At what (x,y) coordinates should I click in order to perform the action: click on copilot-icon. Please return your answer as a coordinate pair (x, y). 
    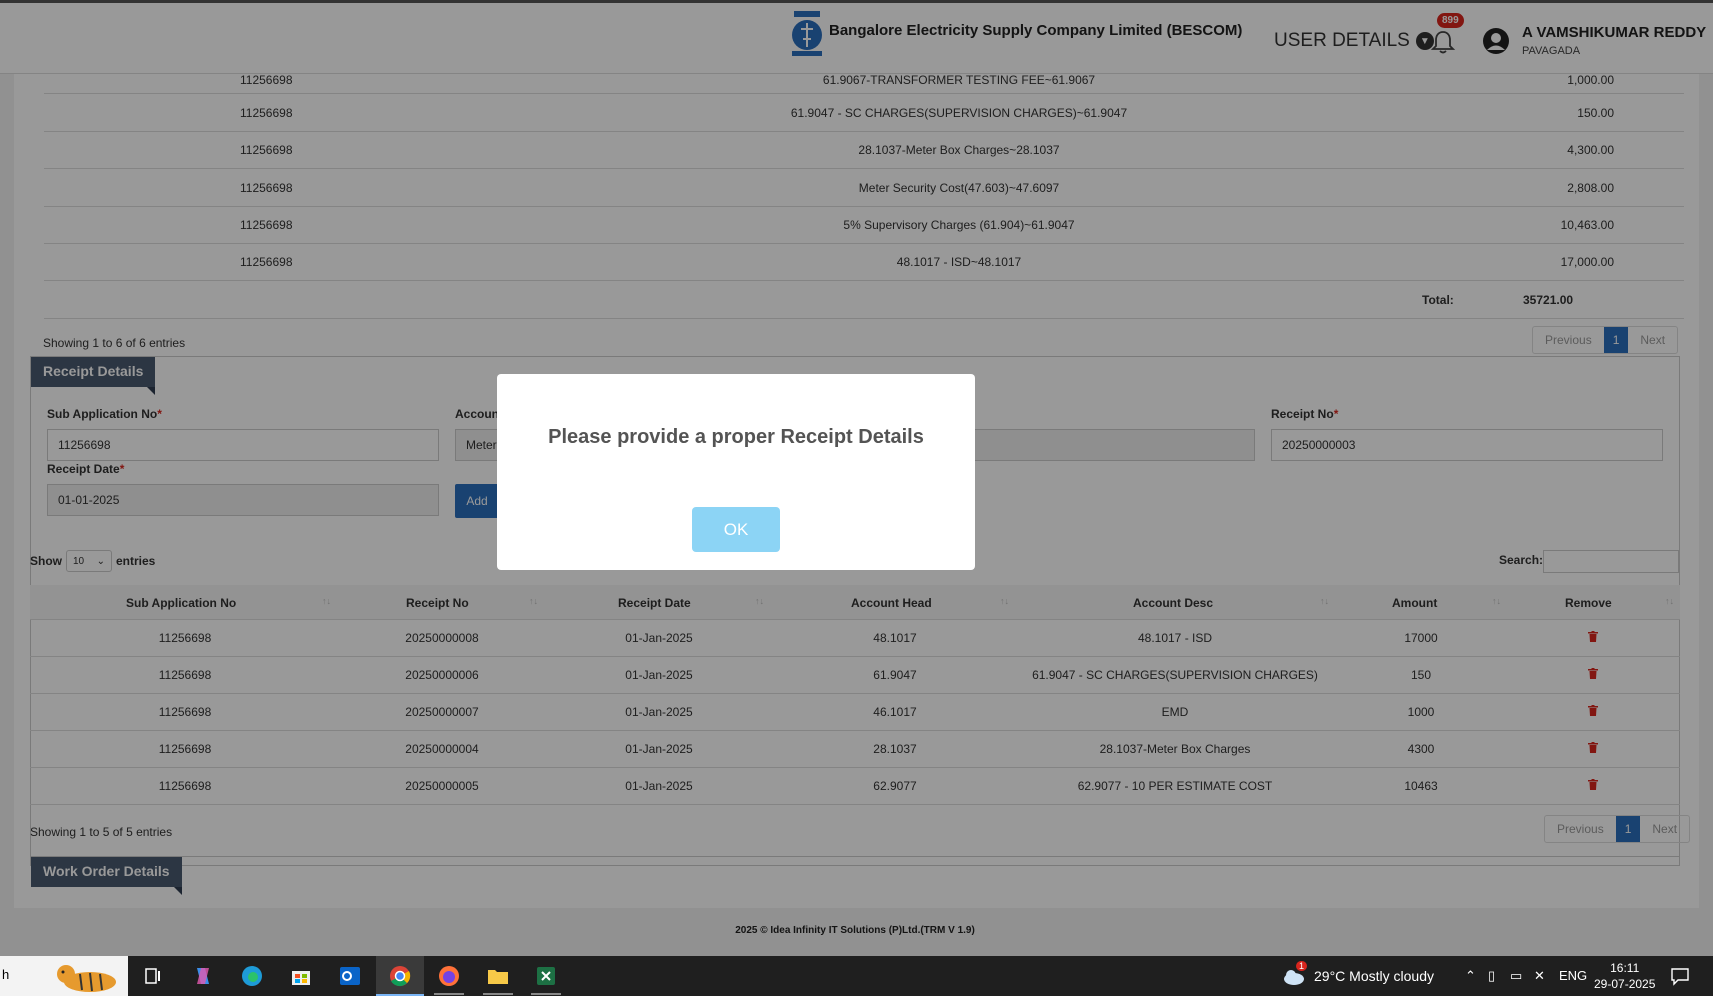
    Looking at the image, I should click on (203, 976).